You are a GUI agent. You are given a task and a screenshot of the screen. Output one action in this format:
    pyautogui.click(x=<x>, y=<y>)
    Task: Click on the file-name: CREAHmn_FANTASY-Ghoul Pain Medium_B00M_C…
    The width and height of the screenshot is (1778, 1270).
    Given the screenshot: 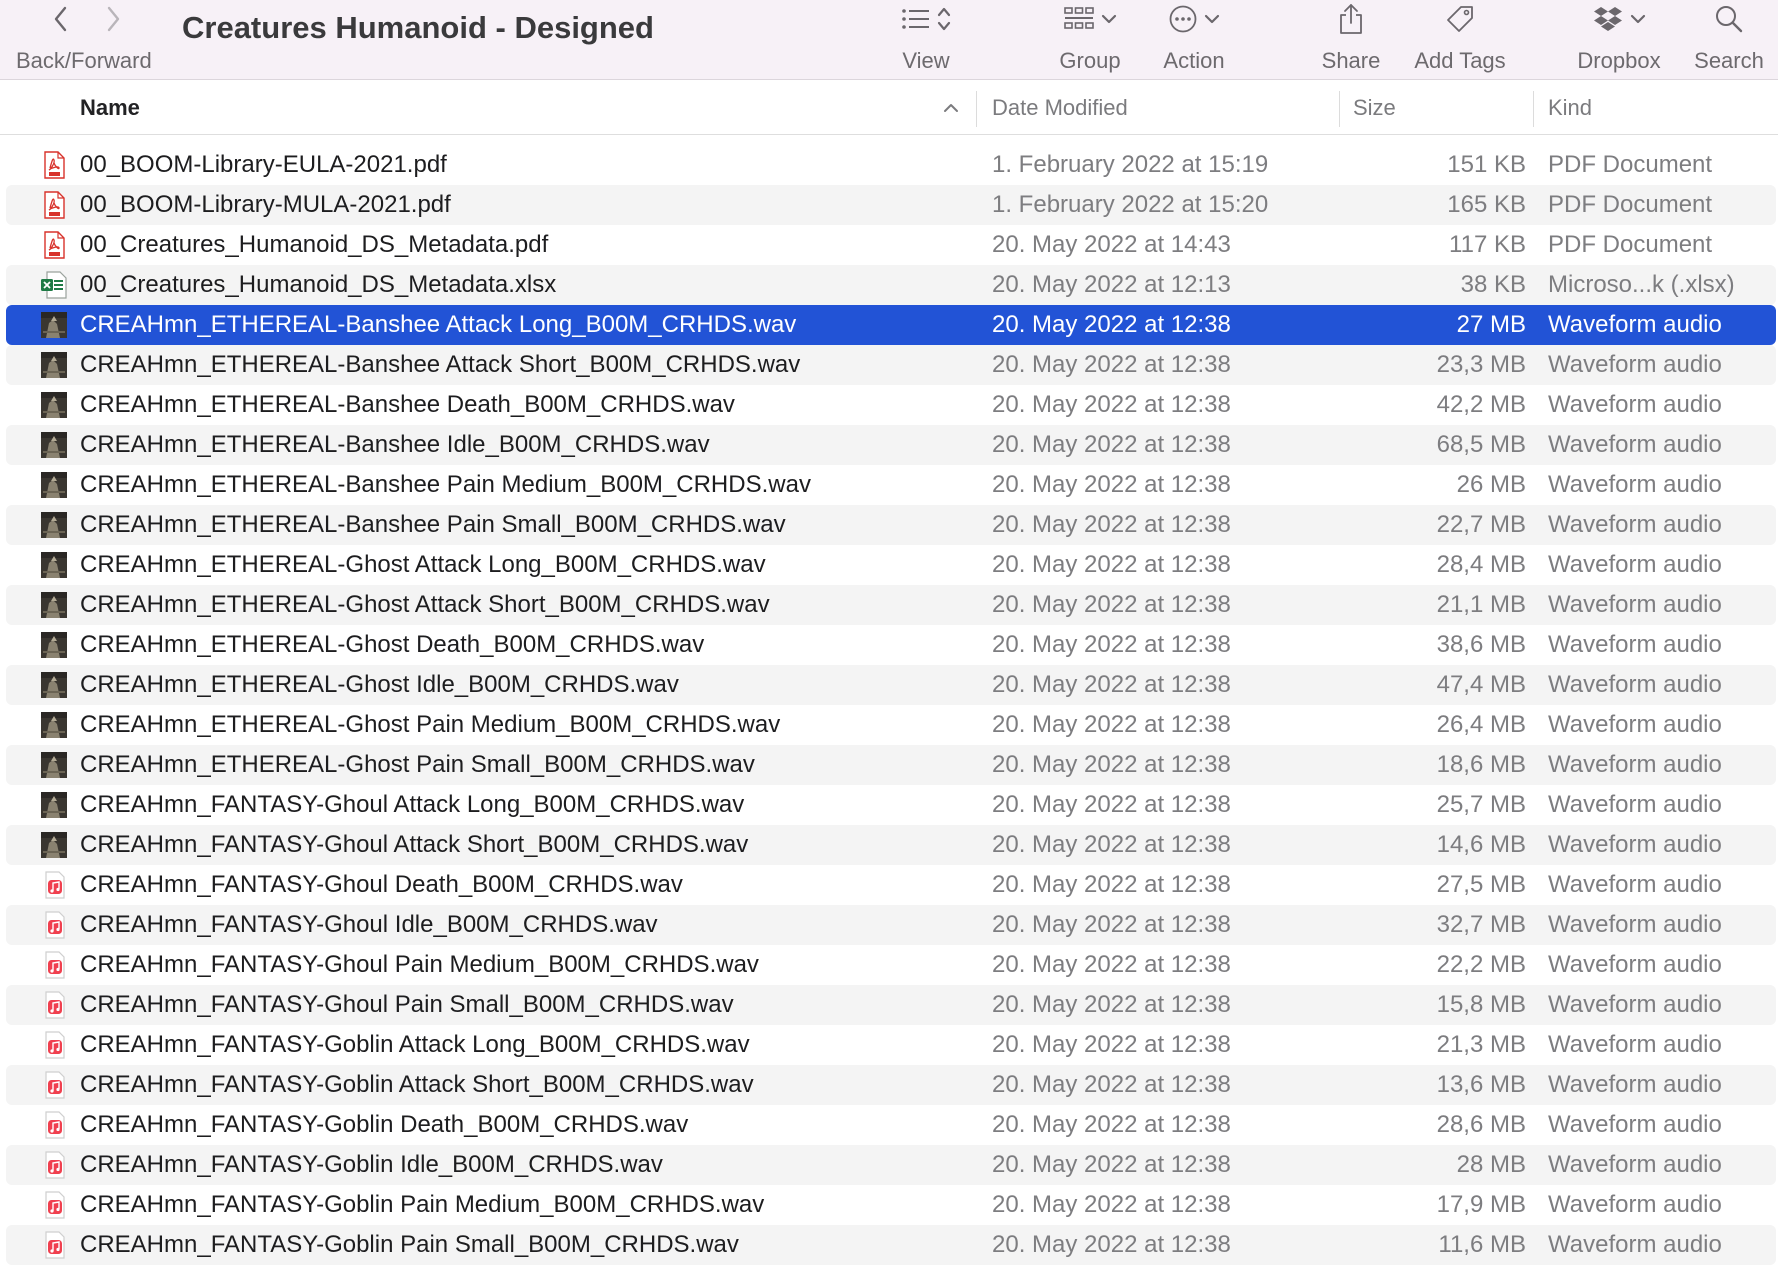 What is the action you would take?
    pyautogui.click(x=419, y=964)
    